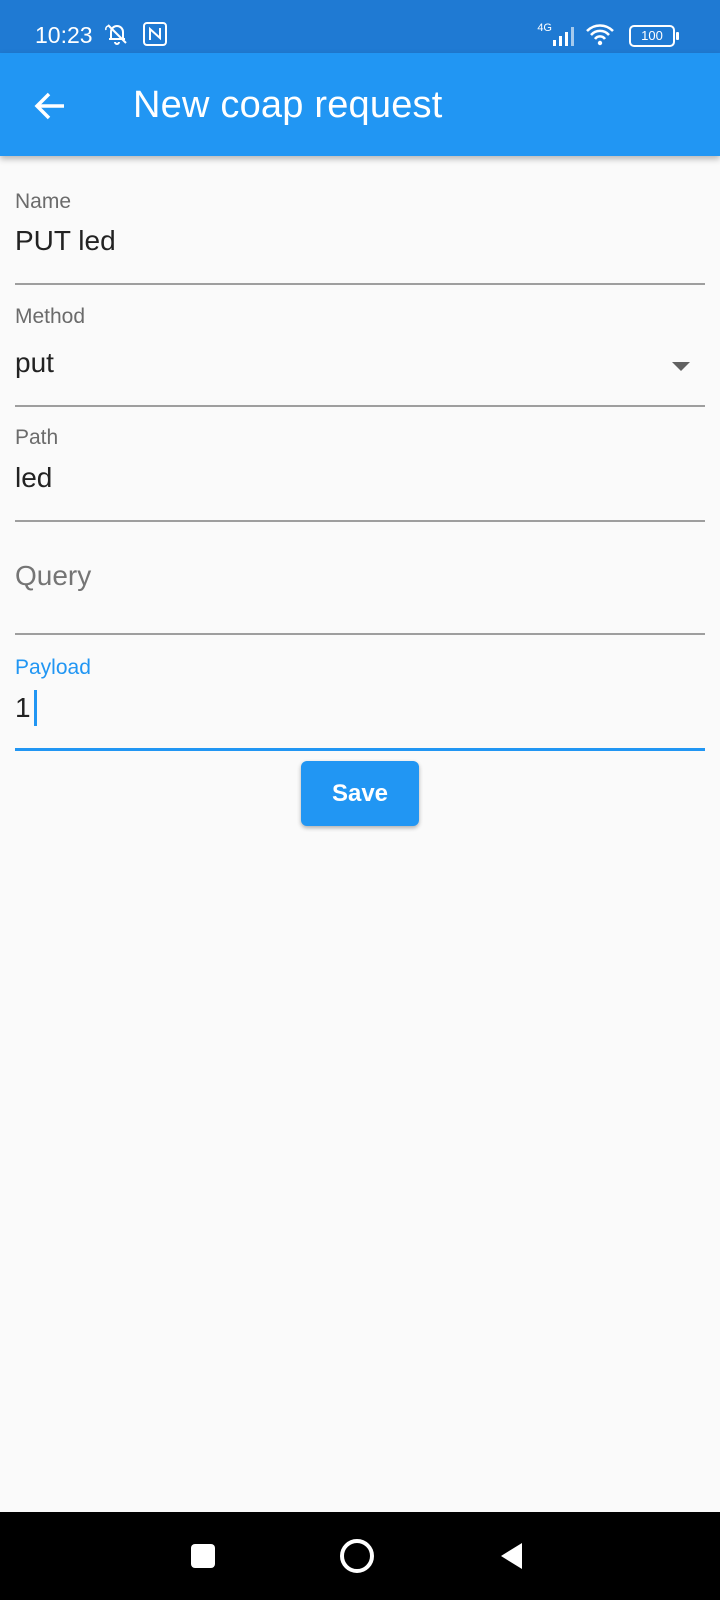 The width and height of the screenshot is (720, 1600). Describe the element at coordinates (50, 316) in the screenshot. I see `method-label: Method` at that location.